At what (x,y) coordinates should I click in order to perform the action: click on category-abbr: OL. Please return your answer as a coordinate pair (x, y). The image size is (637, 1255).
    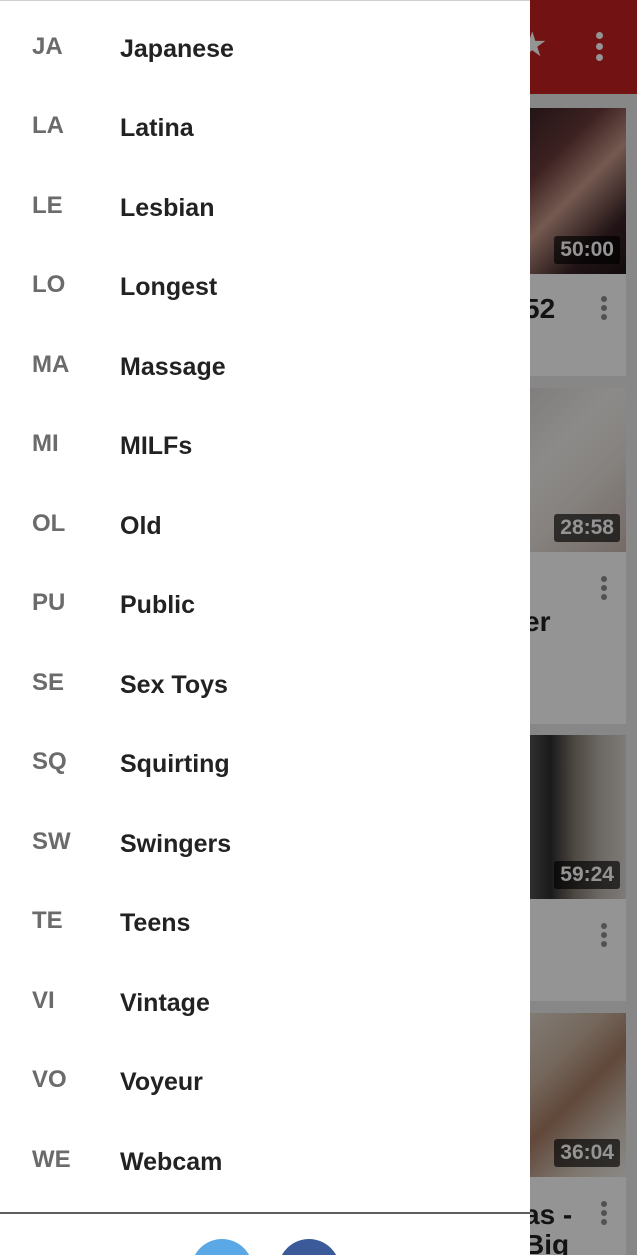
    Looking at the image, I should click on (49, 523).